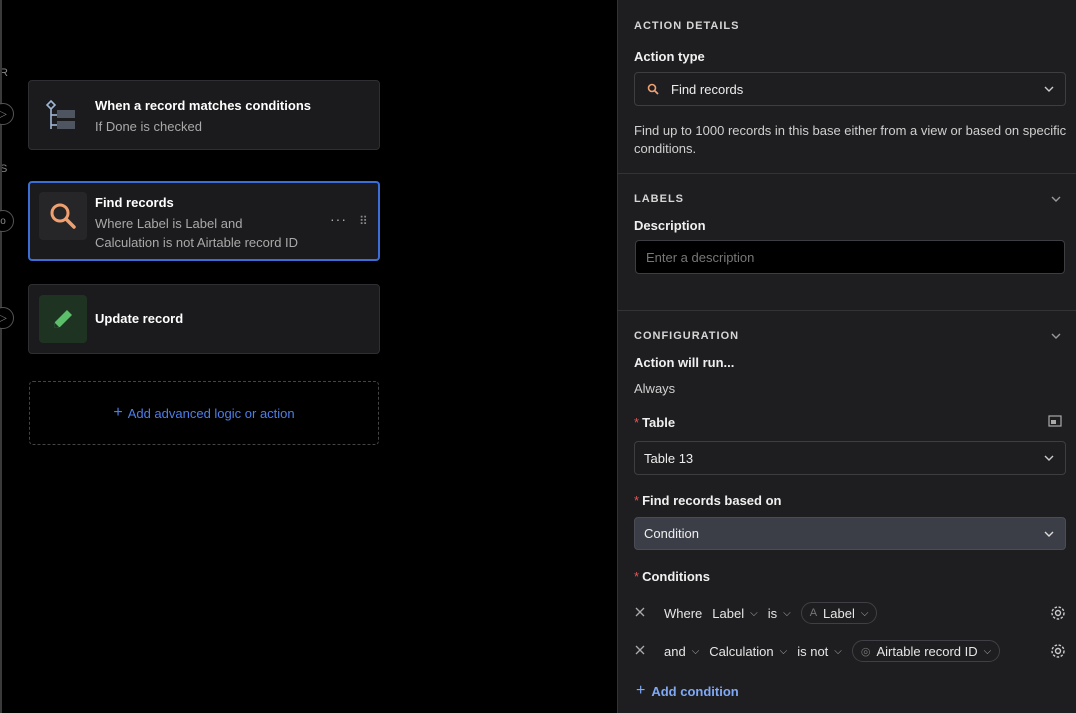  What do you see at coordinates (655, 388) in the screenshot?
I see `action-run-value: Always` at bounding box center [655, 388].